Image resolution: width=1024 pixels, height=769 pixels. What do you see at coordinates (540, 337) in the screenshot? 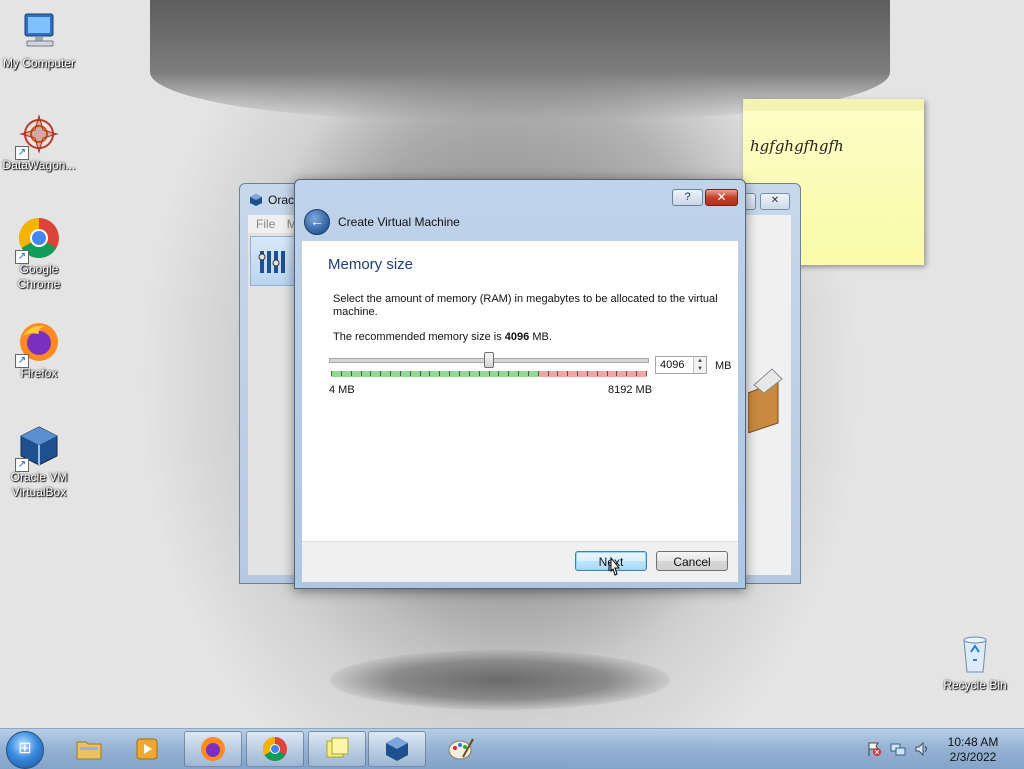
I see `recommended-suffix: MB.` at bounding box center [540, 337].